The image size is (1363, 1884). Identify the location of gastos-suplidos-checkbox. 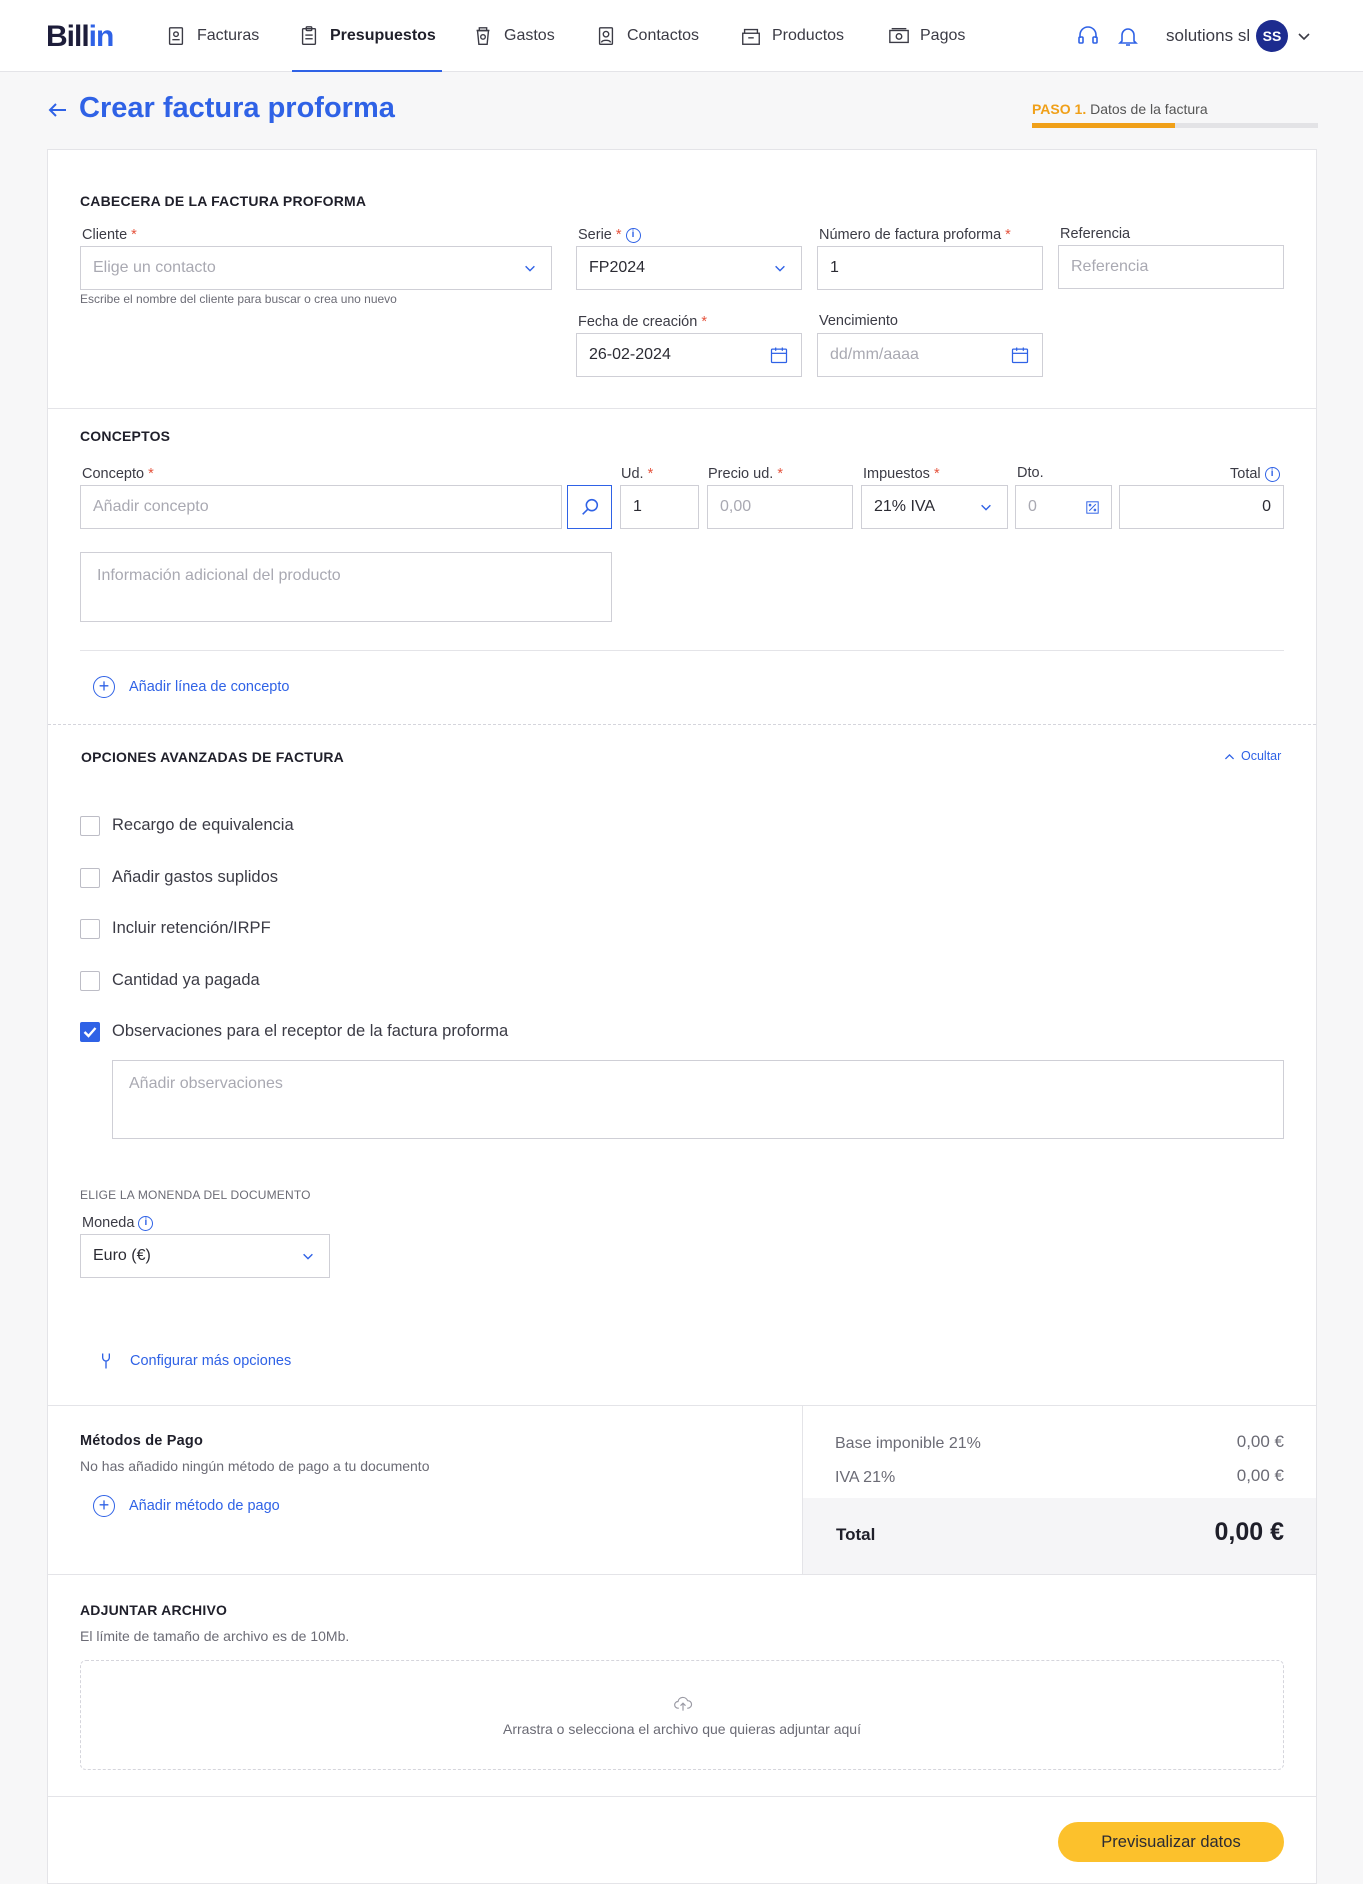
(90, 878).